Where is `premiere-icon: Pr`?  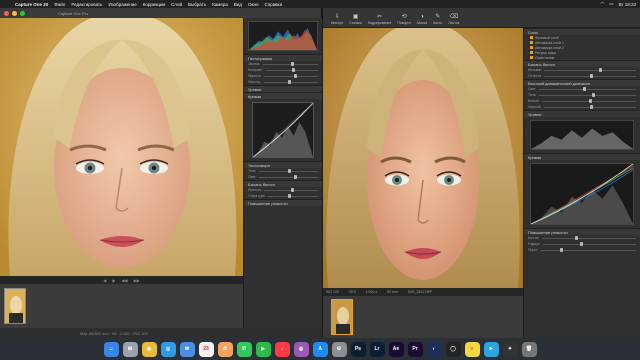 premiere-icon: Pr is located at coordinates (415, 349).